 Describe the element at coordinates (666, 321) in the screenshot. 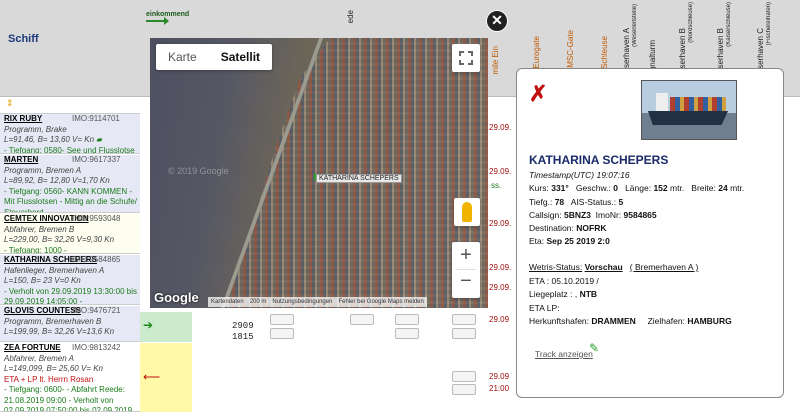

I see `destination-port-label: Zielhafen:` at that location.